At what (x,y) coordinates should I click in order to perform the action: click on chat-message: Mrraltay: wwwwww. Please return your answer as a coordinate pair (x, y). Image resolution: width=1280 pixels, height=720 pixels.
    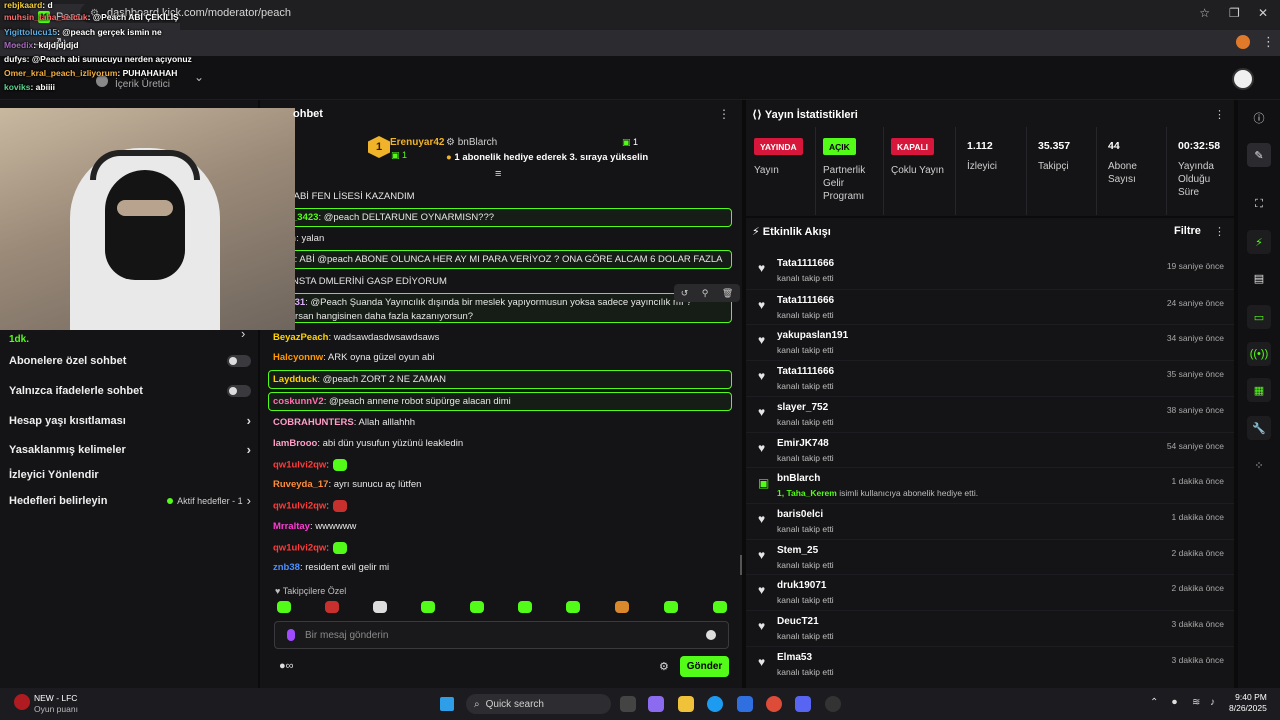
    Looking at the image, I should click on (314, 526).